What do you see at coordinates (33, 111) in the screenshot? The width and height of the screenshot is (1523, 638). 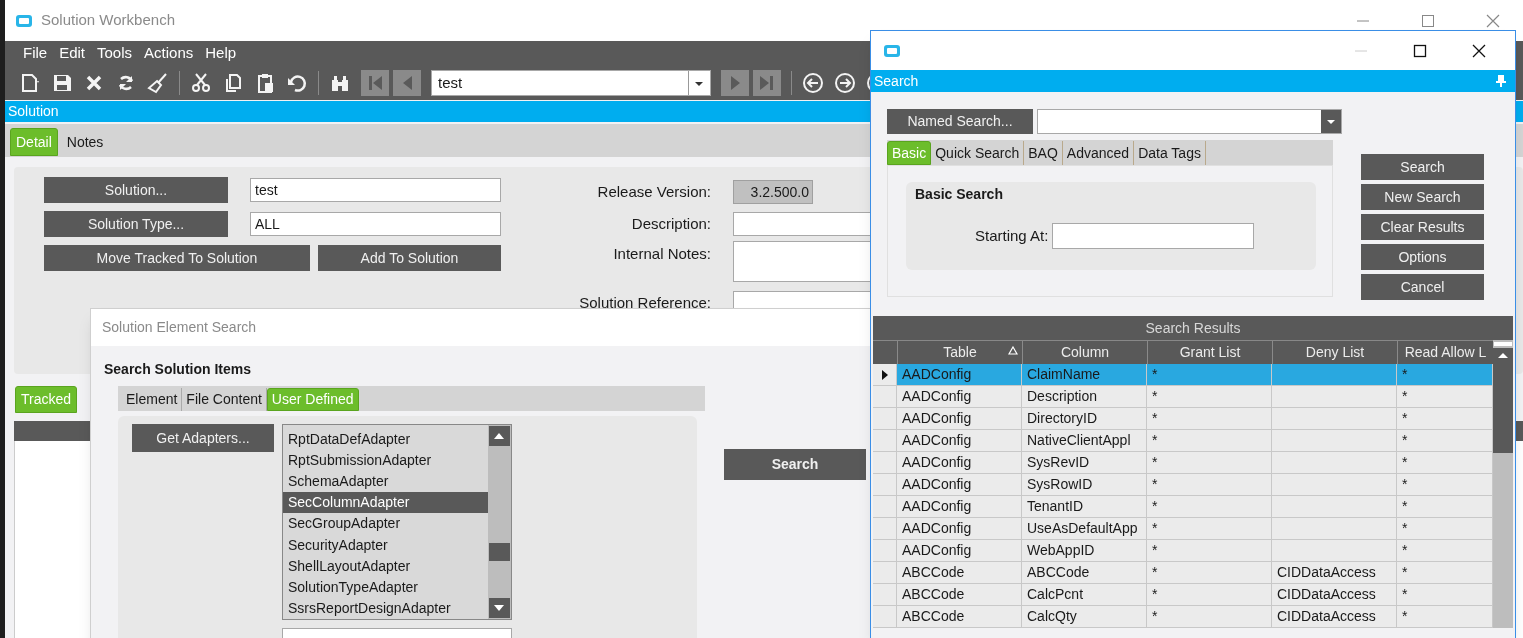 I see `panel-title: Solution` at bounding box center [33, 111].